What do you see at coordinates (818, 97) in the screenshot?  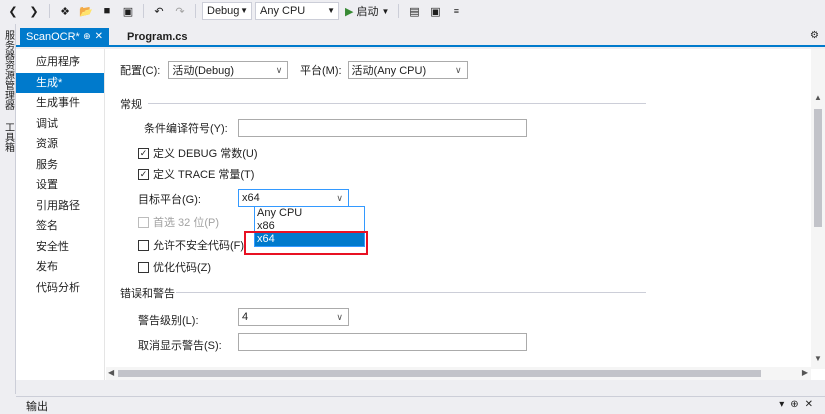 I see `scroll-up-icon: ▲` at bounding box center [818, 97].